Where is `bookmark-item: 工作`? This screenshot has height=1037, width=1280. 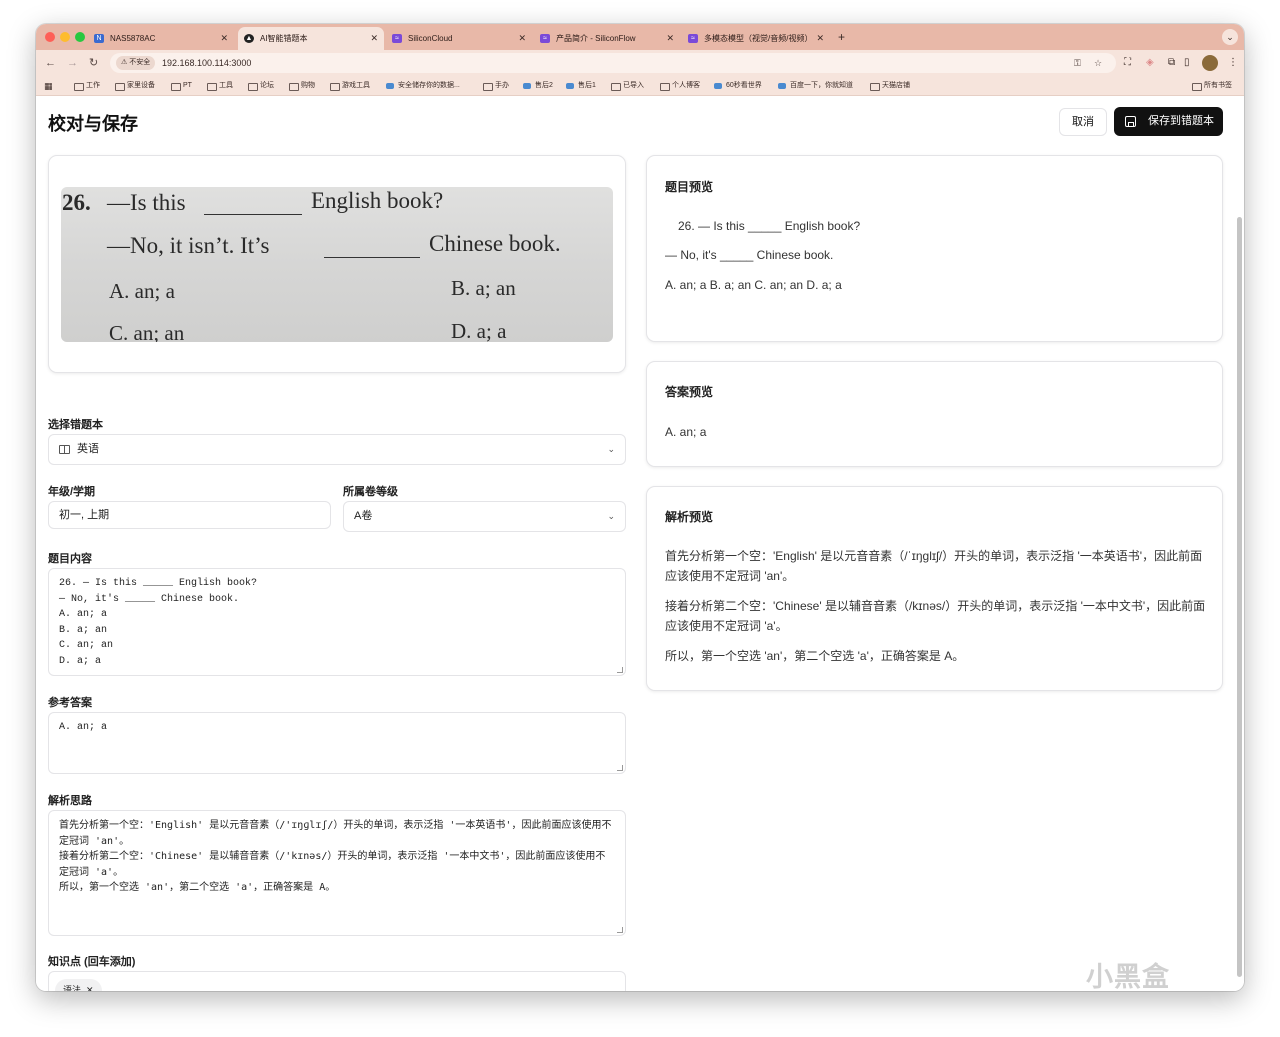 bookmark-item: 工作 is located at coordinates (87, 86).